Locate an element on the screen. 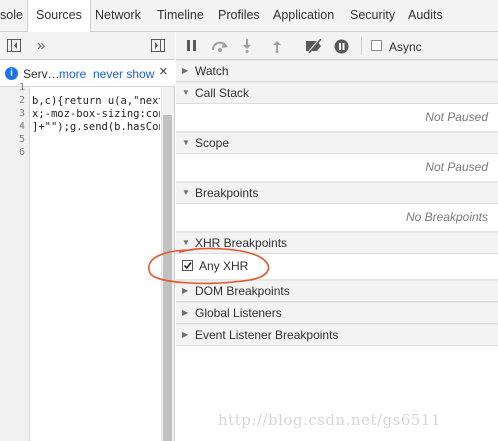  code-line: b,c){return u(a,"next" is located at coordinates (96, 101).